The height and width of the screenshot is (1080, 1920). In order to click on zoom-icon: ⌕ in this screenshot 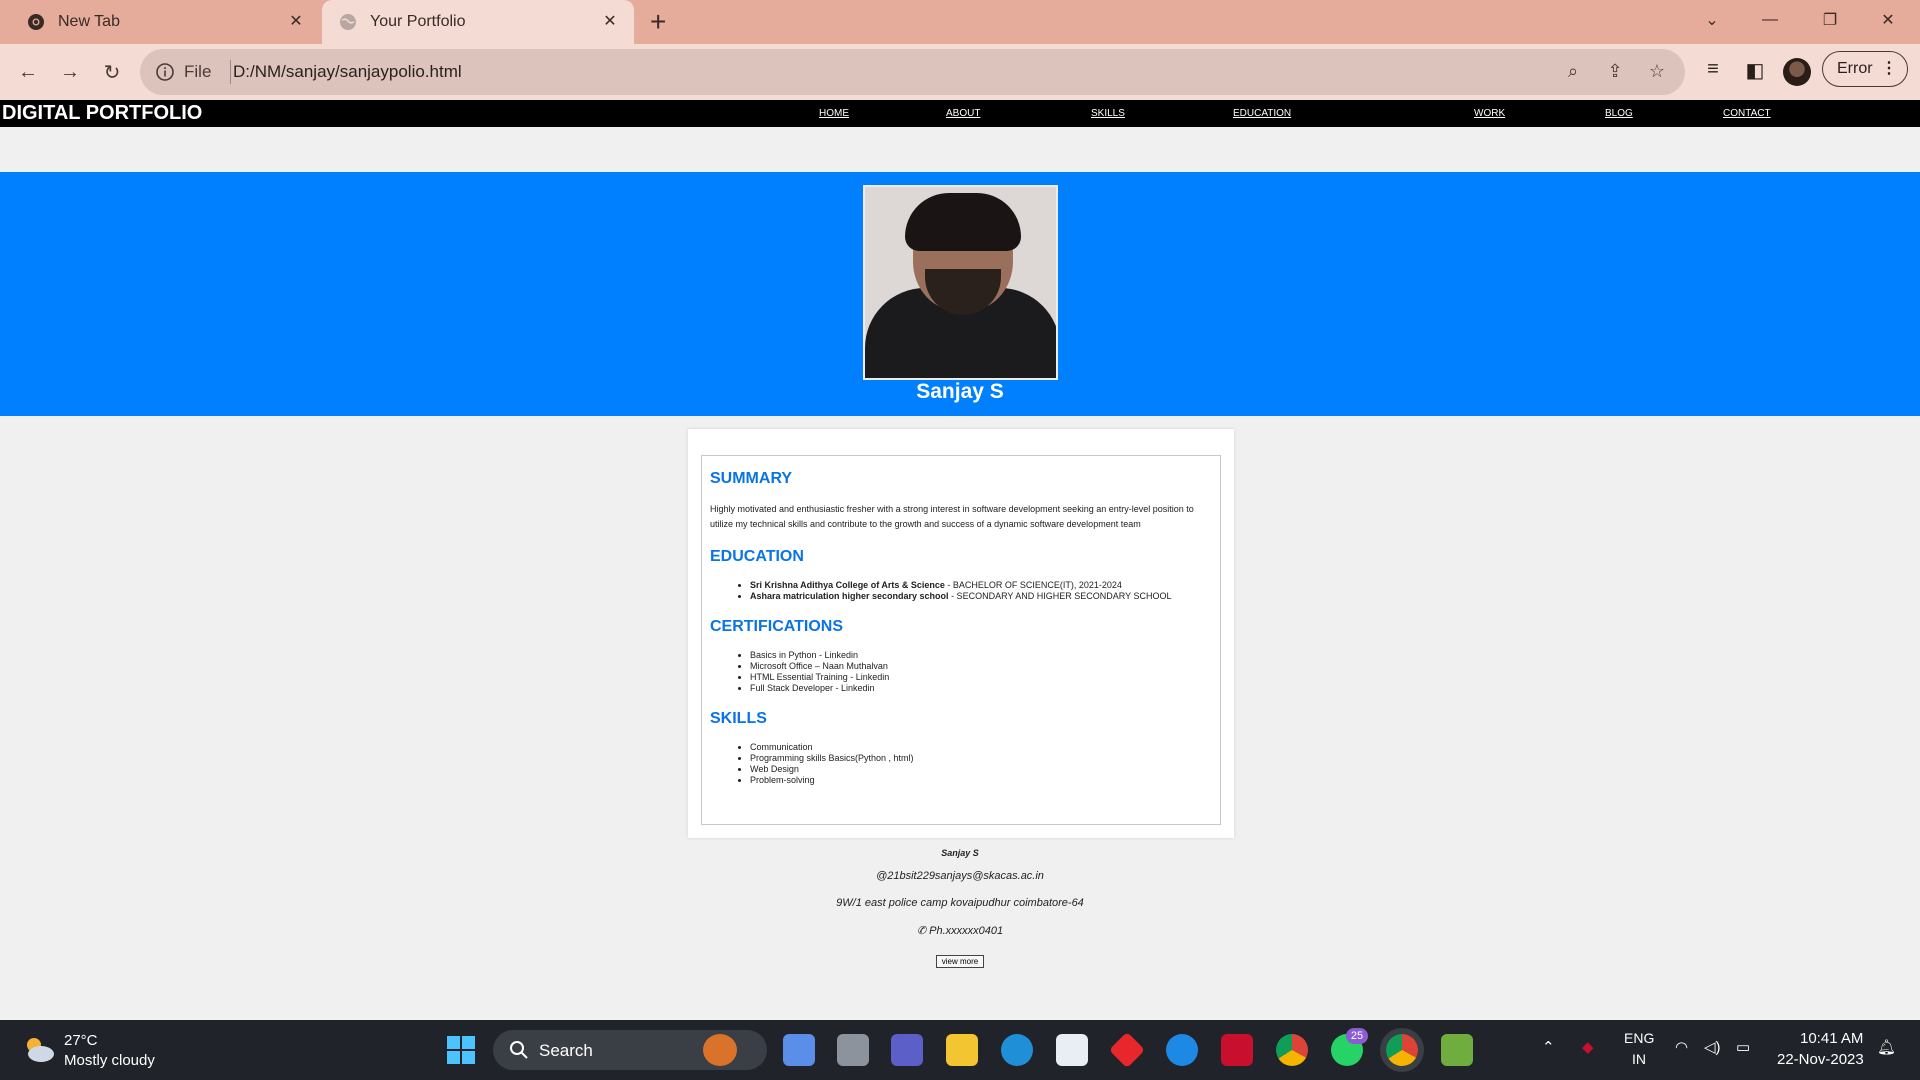, I will do `click(1573, 73)`.